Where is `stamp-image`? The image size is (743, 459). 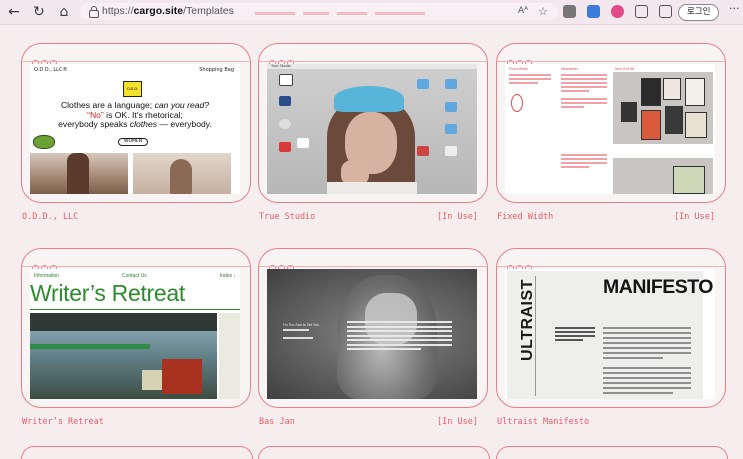
stamp-image is located at coordinates (44, 142).